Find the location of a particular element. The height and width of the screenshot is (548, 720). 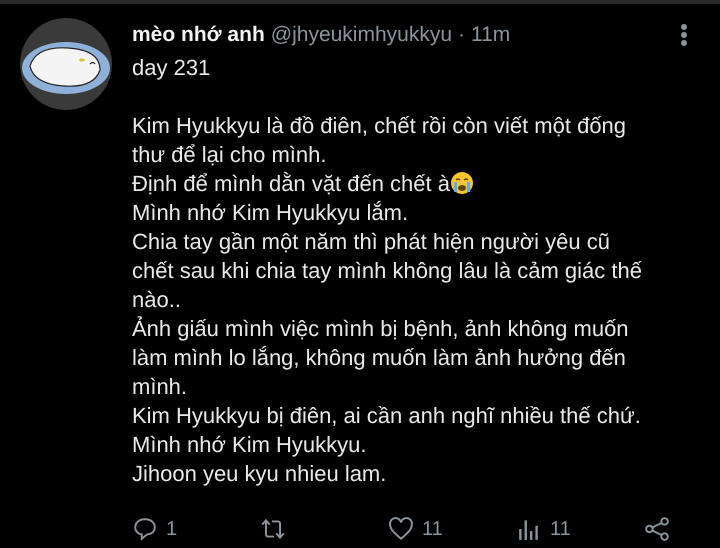

reply-icon is located at coordinates (145, 529).